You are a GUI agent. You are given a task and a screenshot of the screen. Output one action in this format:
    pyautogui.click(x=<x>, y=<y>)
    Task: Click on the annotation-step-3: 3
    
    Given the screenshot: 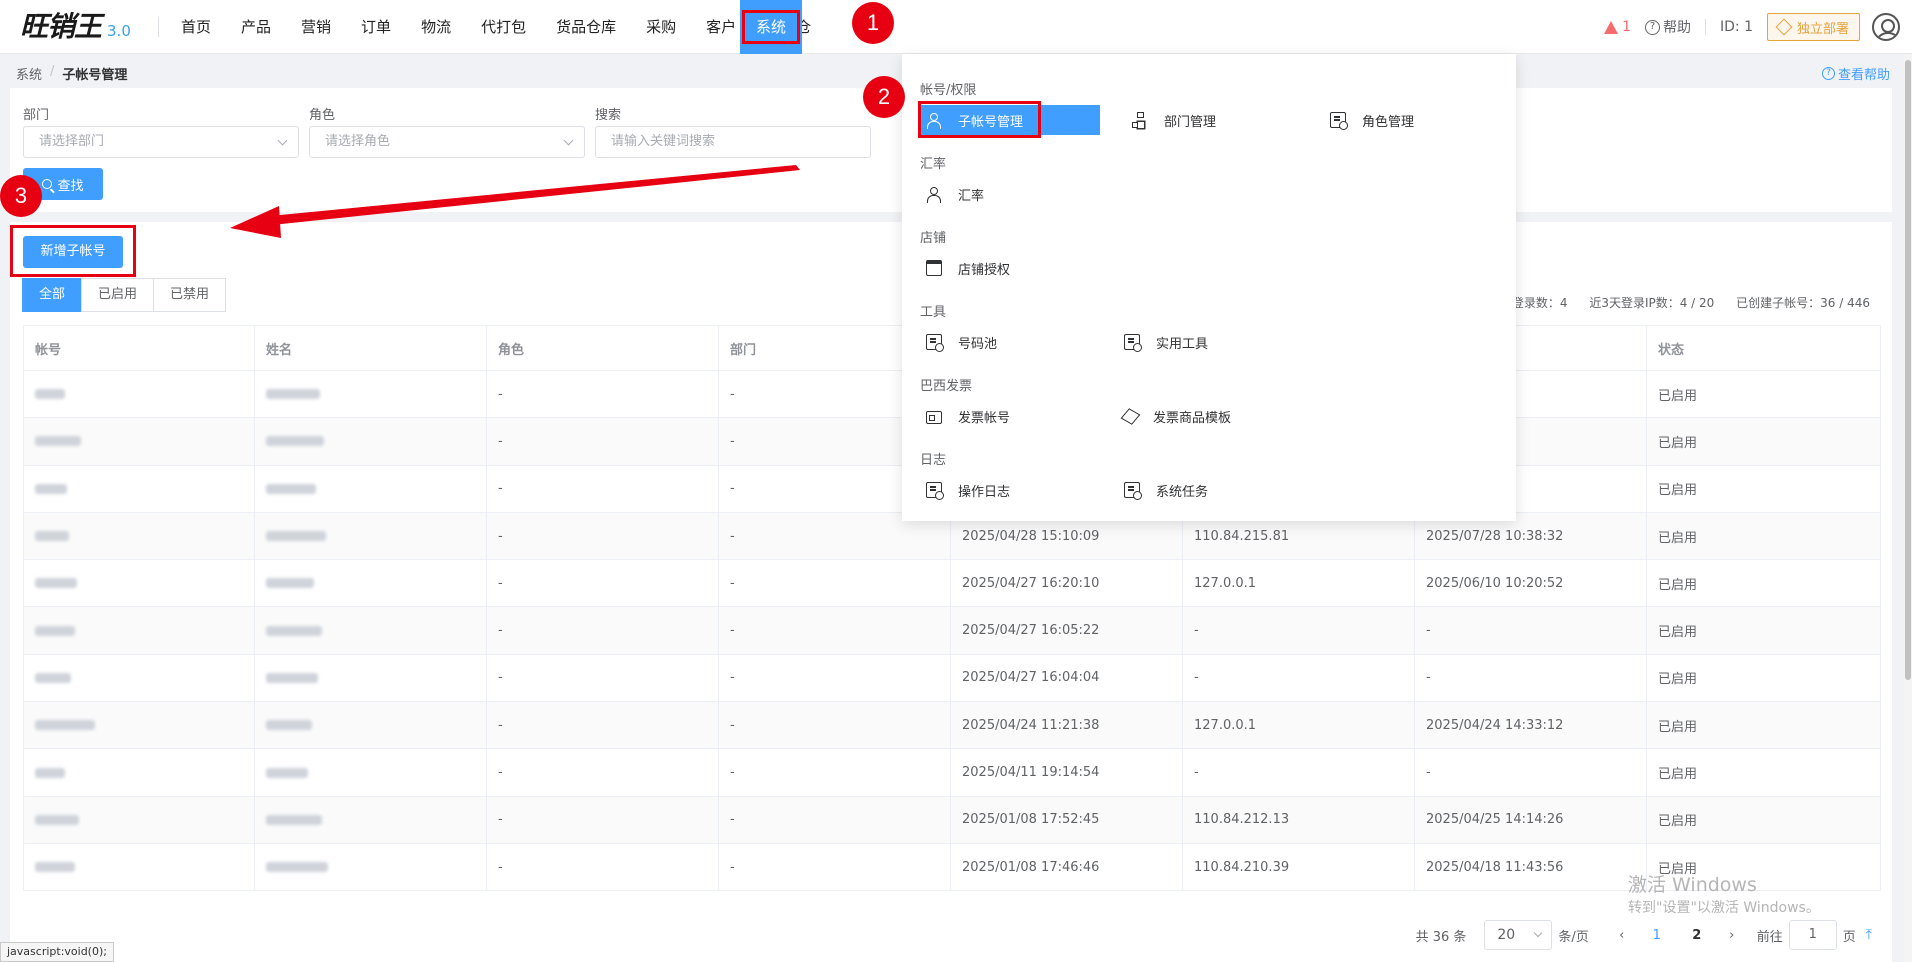 What is the action you would take?
    pyautogui.click(x=21, y=196)
    